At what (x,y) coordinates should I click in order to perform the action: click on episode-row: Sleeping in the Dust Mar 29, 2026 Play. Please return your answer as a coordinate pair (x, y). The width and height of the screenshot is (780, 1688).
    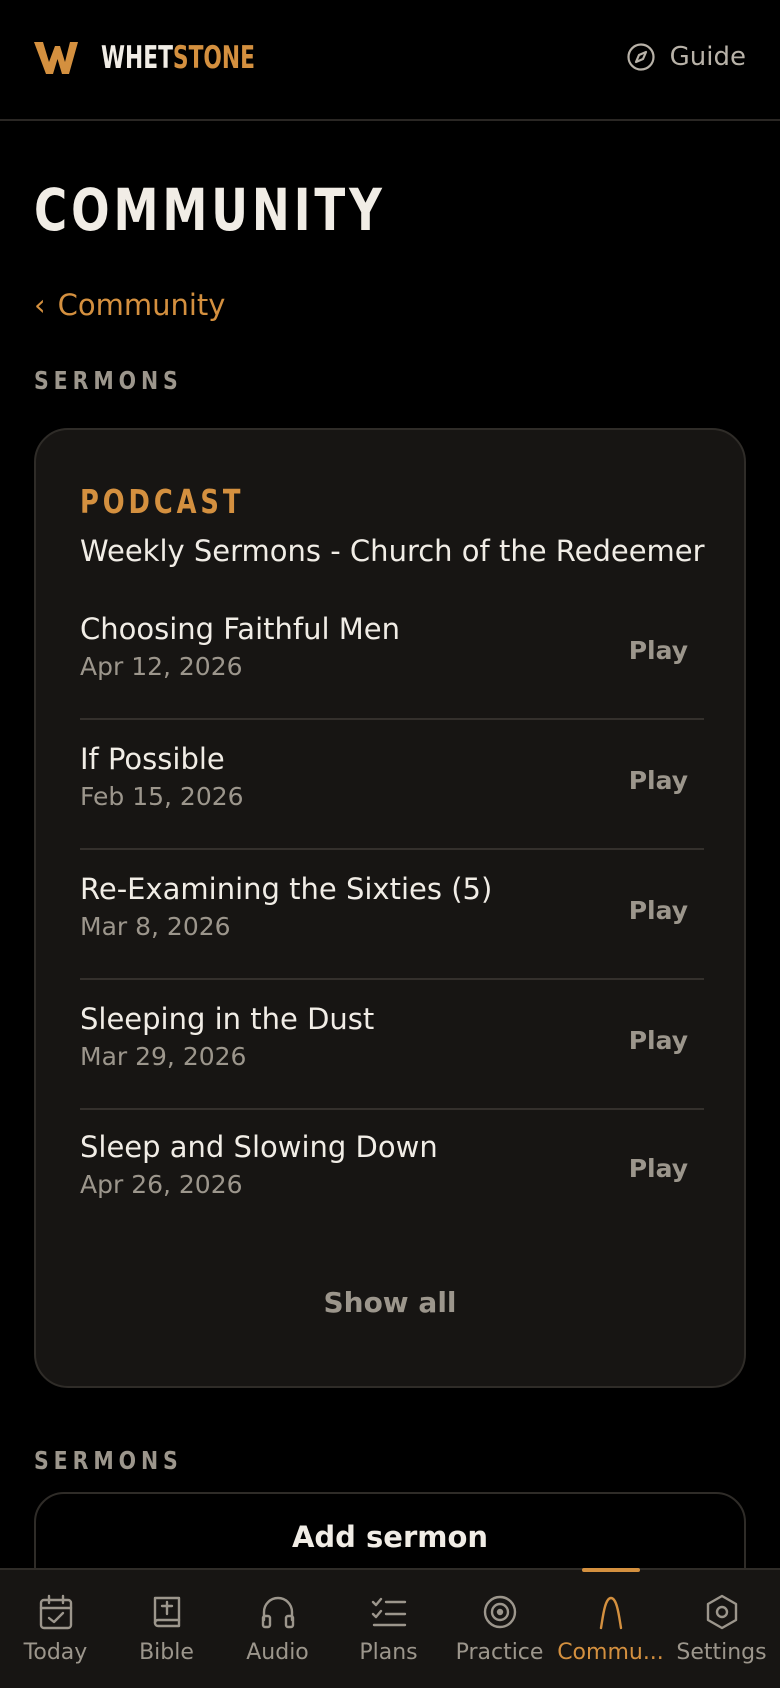
    Looking at the image, I should click on (392, 1066).